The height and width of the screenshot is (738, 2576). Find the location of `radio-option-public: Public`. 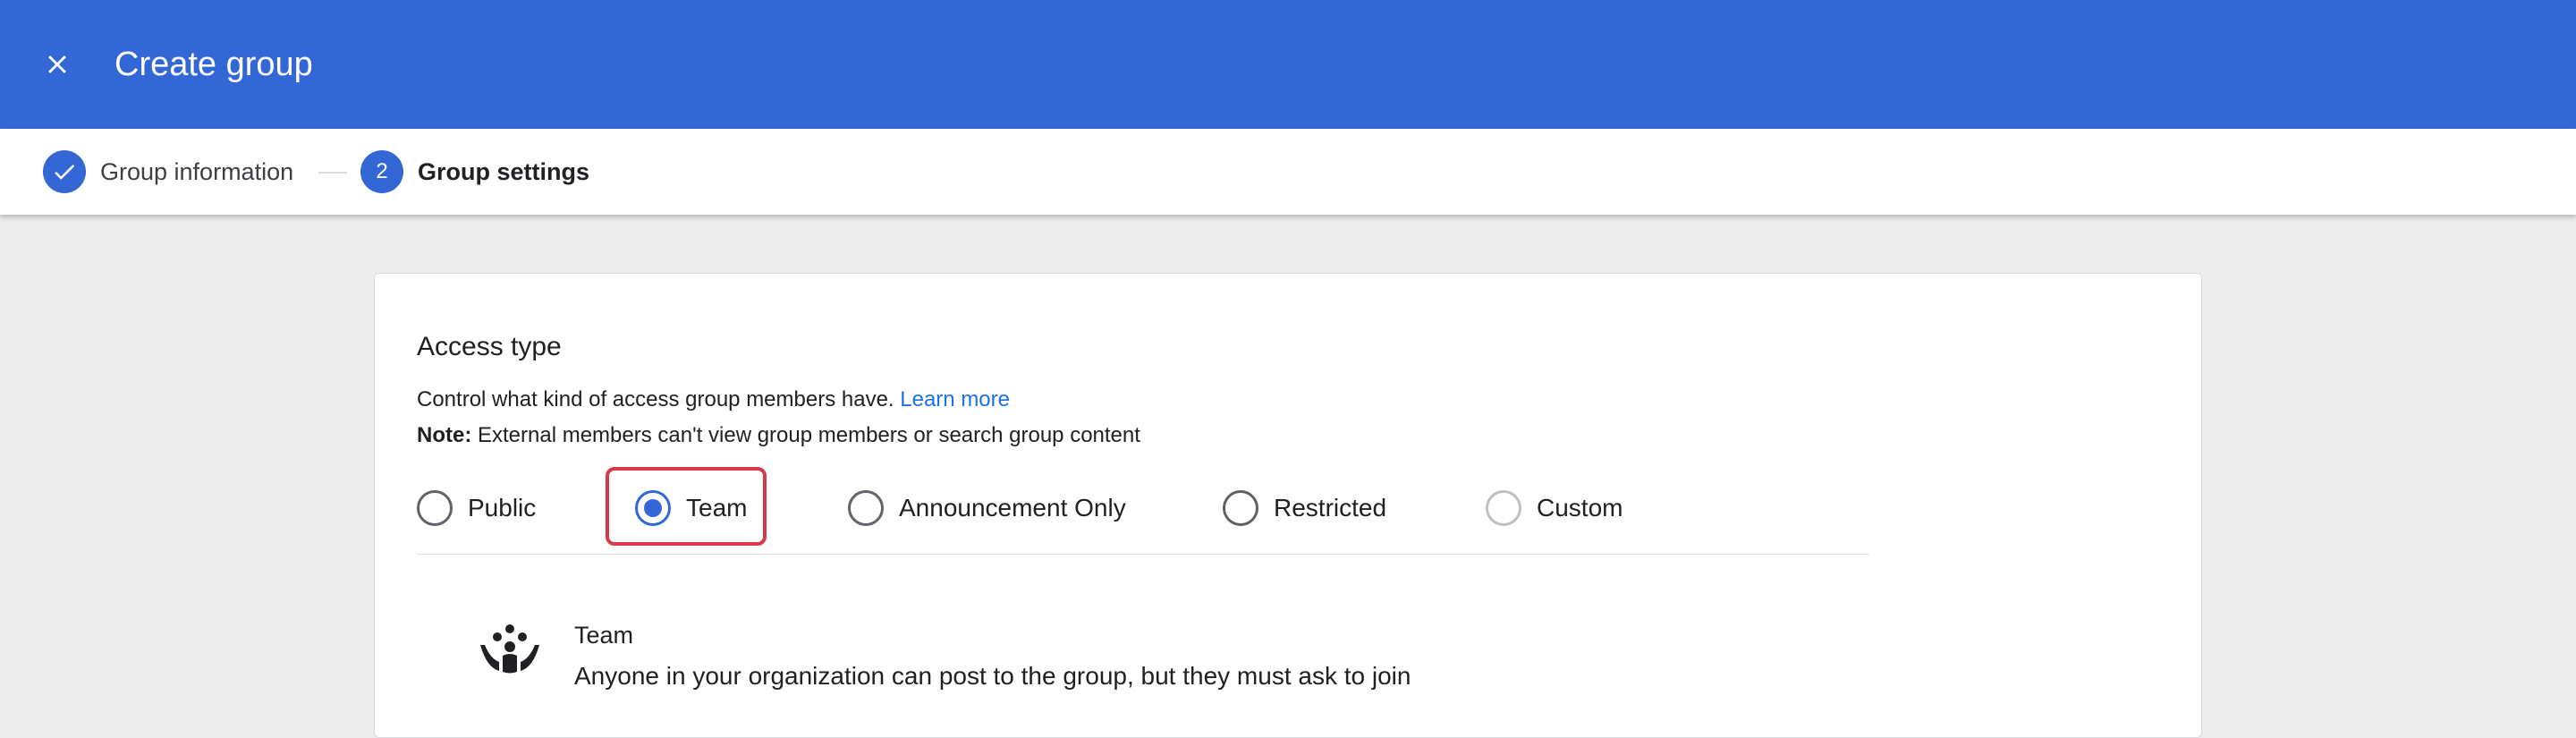

radio-option-public: Public is located at coordinates (476, 508).